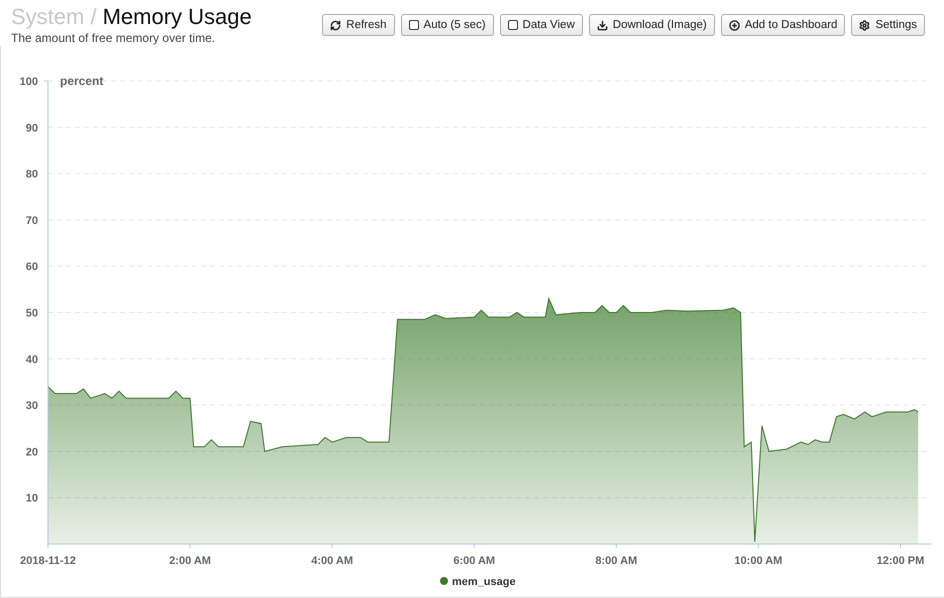 The image size is (944, 598). What do you see at coordinates (616, 561) in the screenshot?
I see `x-tick-label: 8:00 AM` at bounding box center [616, 561].